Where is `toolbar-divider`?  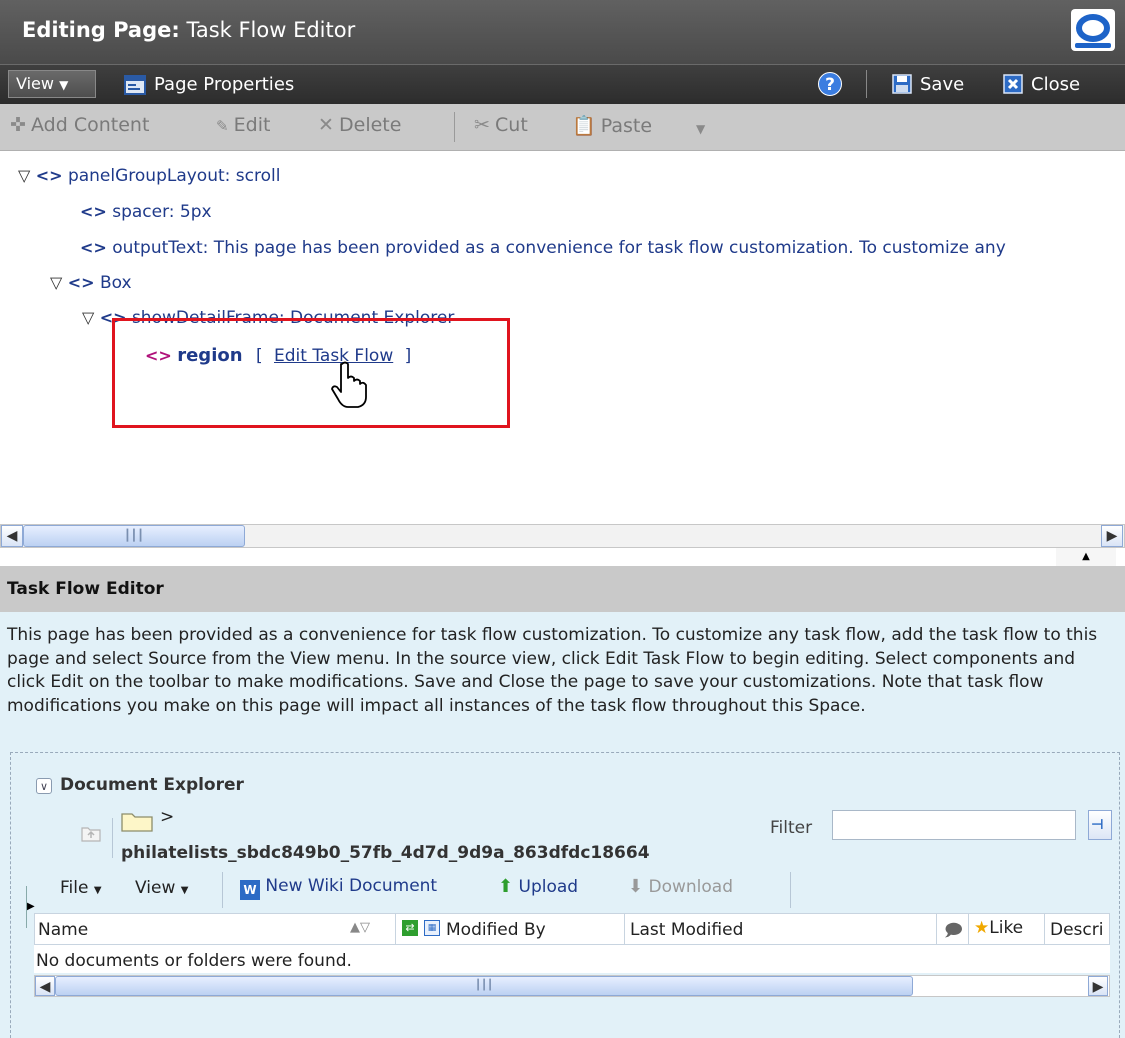 toolbar-divider is located at coordinates (454, 127).